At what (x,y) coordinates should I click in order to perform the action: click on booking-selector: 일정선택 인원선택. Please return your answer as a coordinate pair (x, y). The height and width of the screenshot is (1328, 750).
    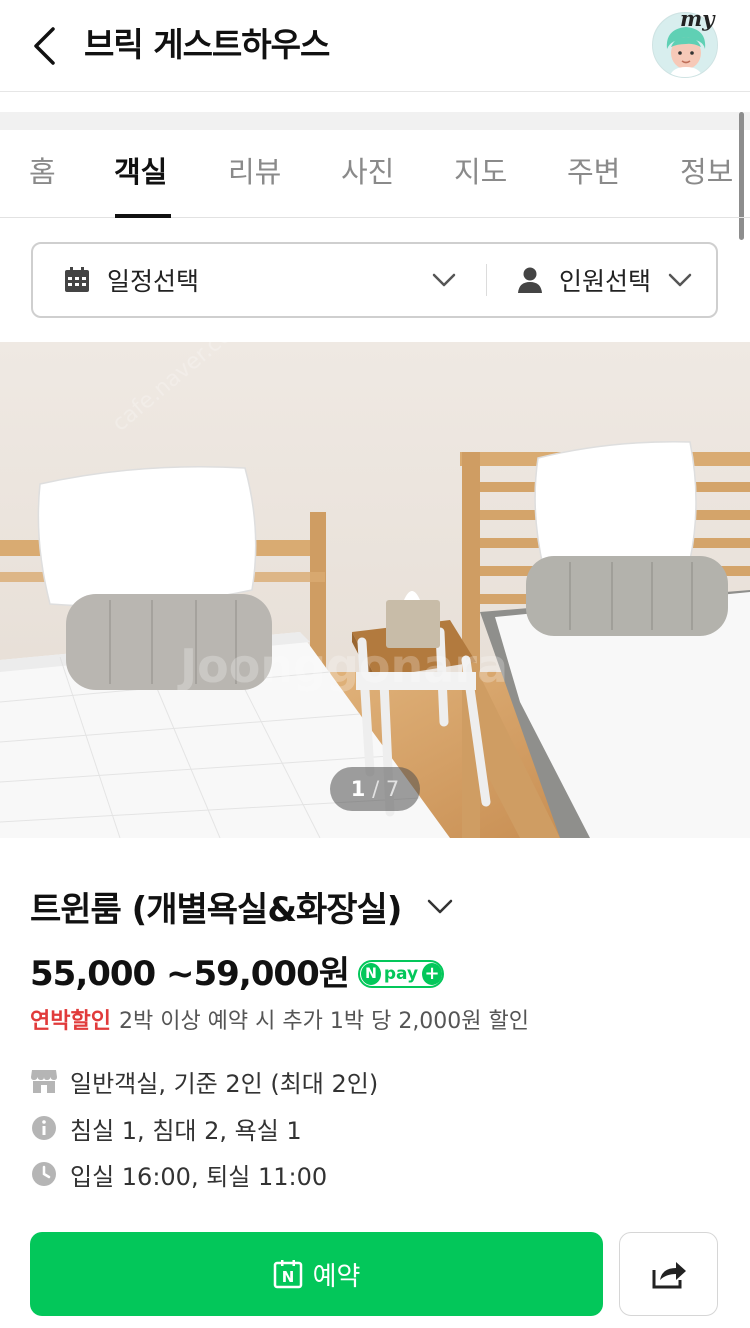
    Looking at the image, I should click on (374, 280).